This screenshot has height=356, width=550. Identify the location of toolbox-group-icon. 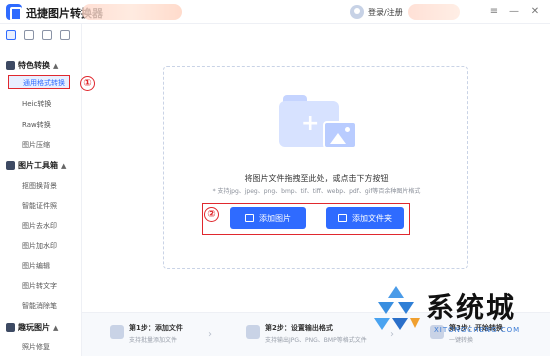
(10, 165).